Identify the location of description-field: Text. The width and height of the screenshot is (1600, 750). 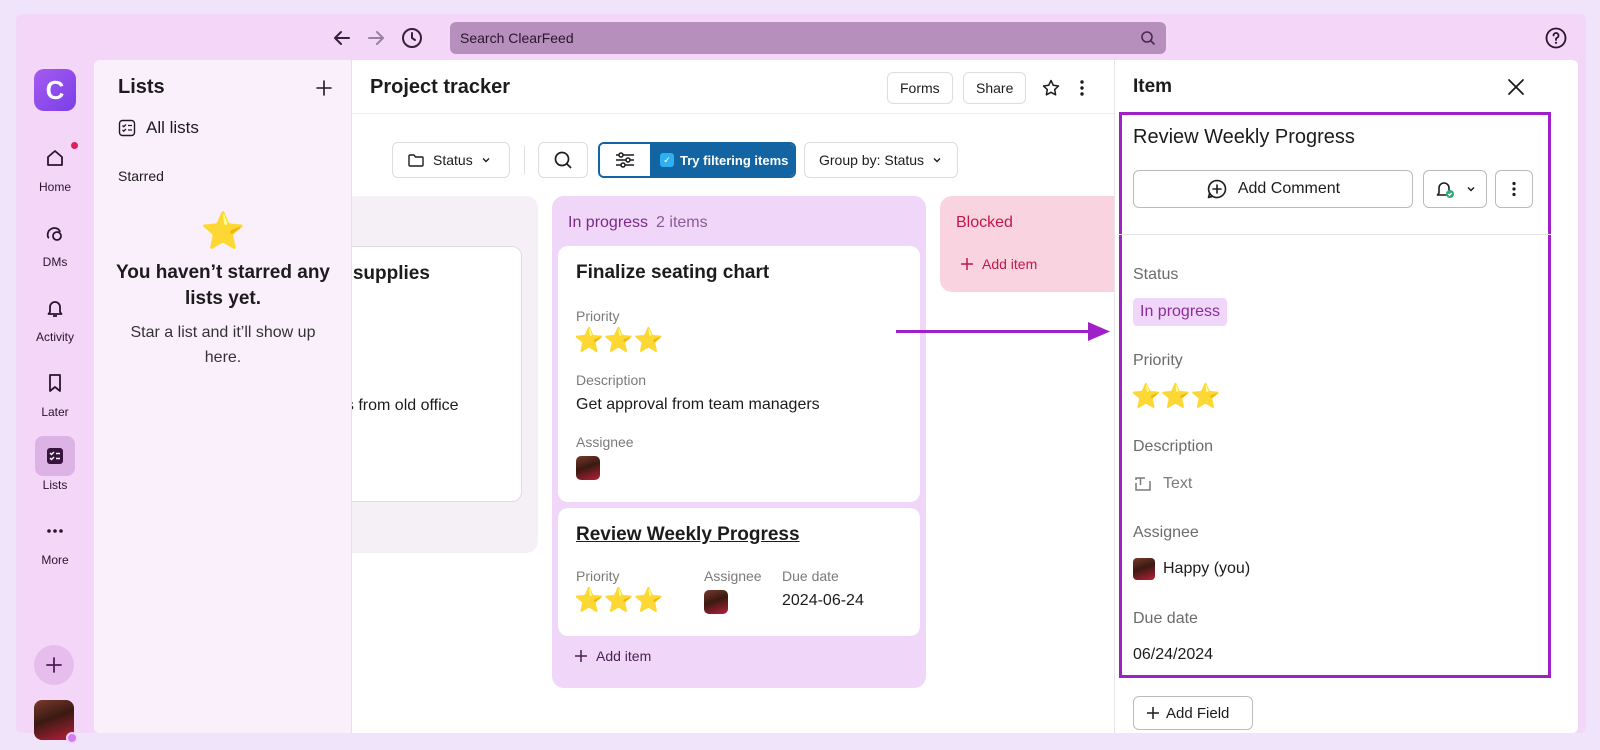
(1162, 484).